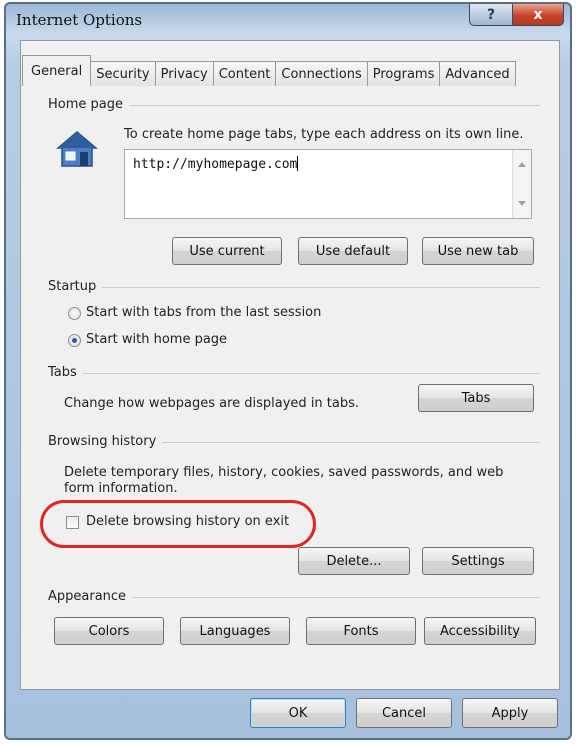 Image resolution: width=580 pixels, height=744 pixels. What do you see at coordinates (353, 251) in the screenshot?
I see `use-default-button: Use default` at bounding box center [353, 251].